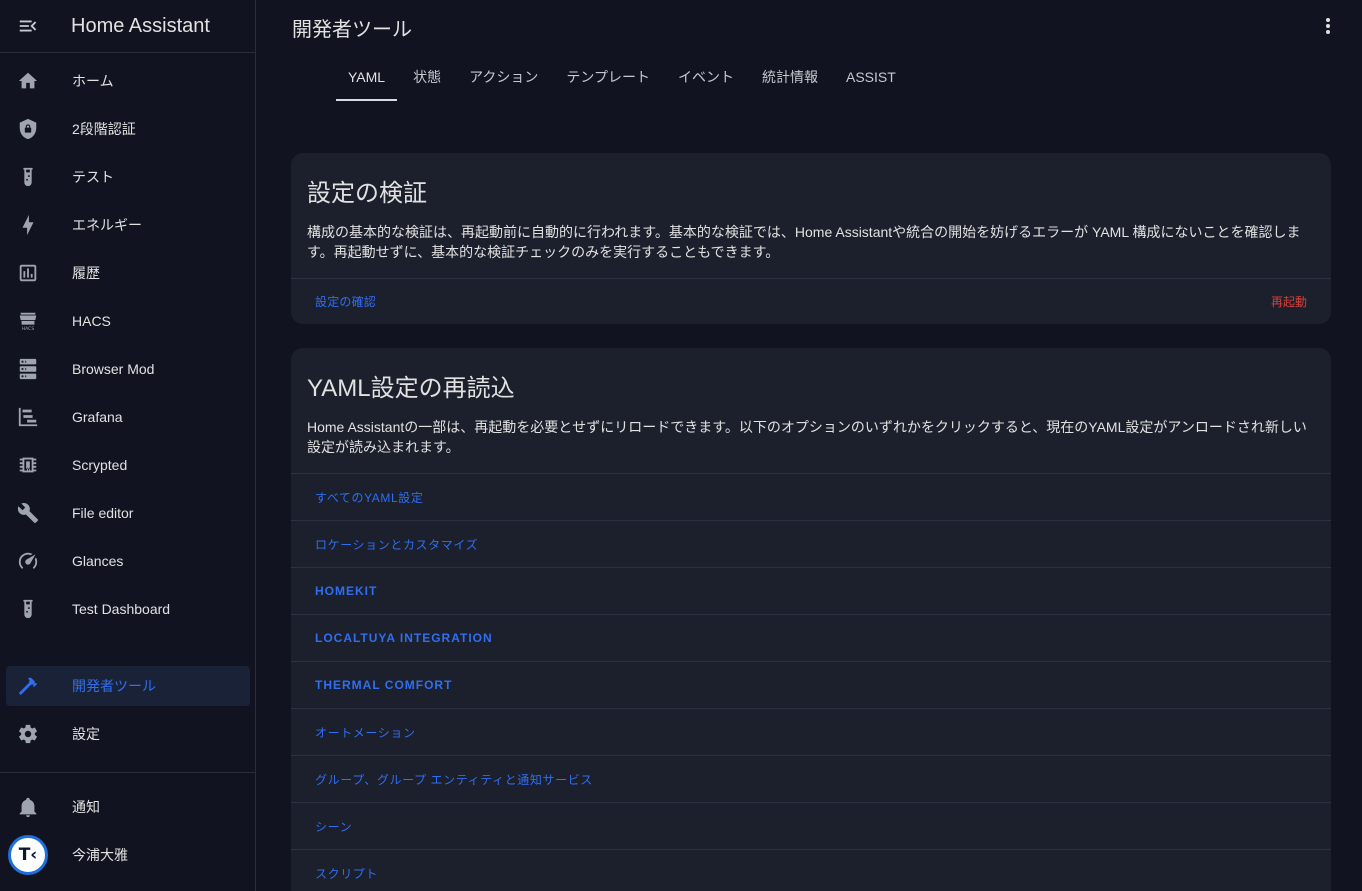 The height and width of the screenshot is (891, 1362). I want to click on tab-yaml: YAML, so click(367, 77).